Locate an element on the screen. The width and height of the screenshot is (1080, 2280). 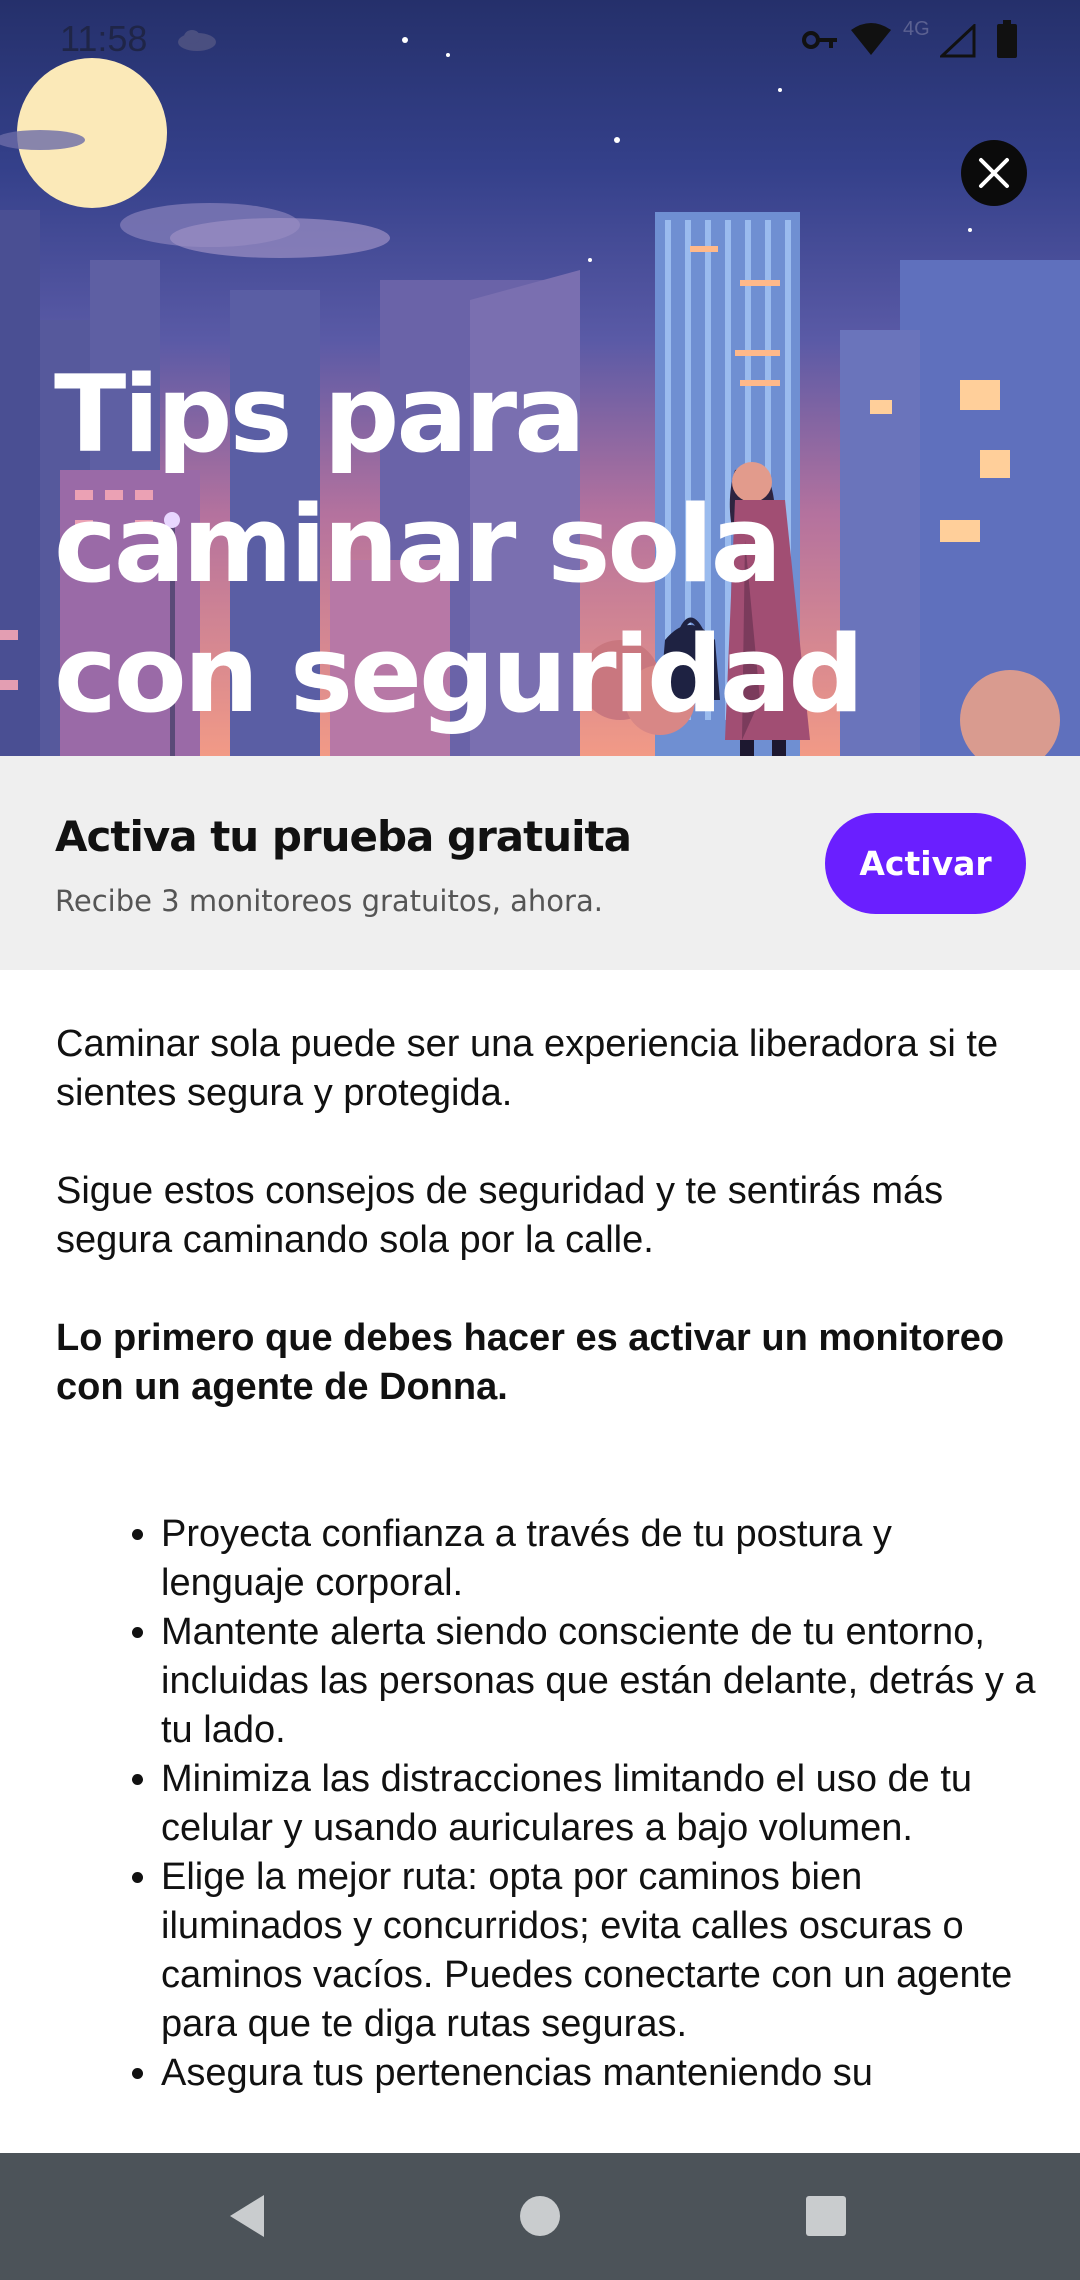
close-button is located at coordinates (994, 173).